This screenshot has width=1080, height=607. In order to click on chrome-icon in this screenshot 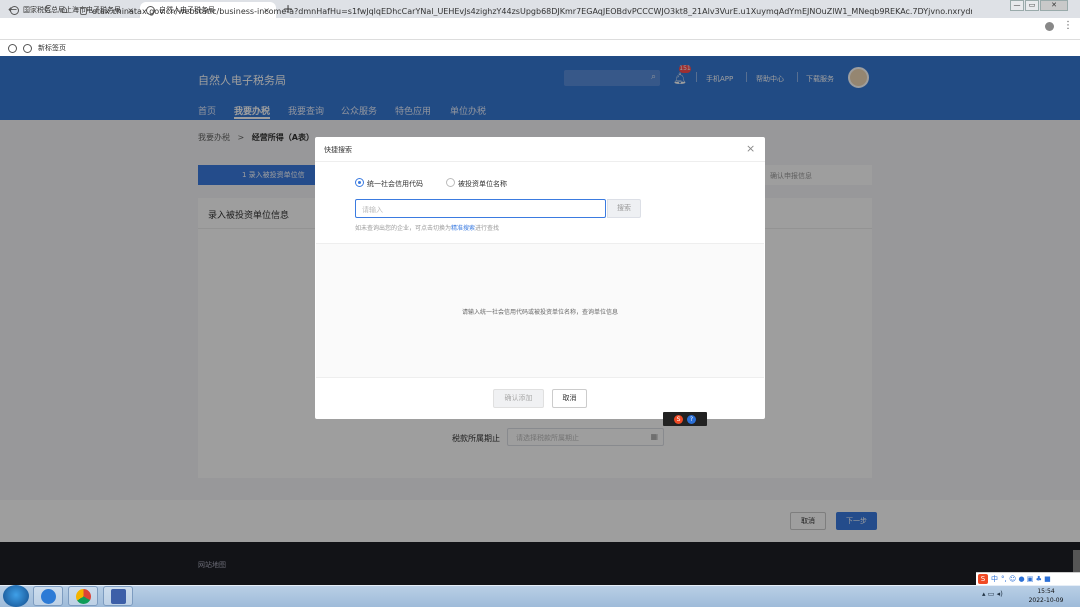, I will do `click(83, 596)`.